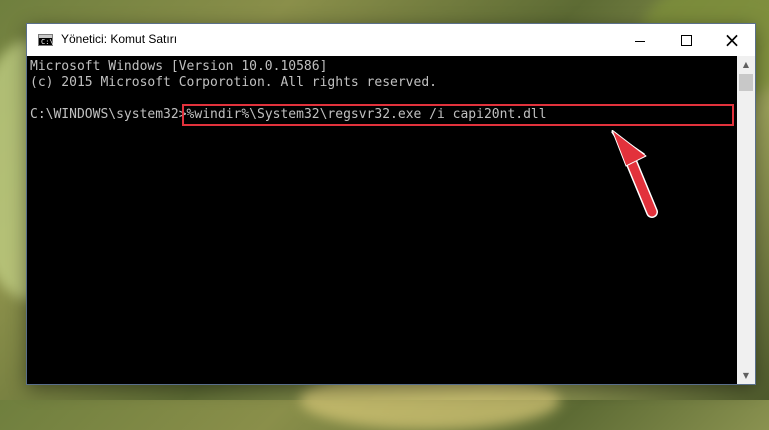 This screenshot has height=430, width=769. I want to click on console-prompt: C:\WINDOWS\system32>, so click(108, 114).